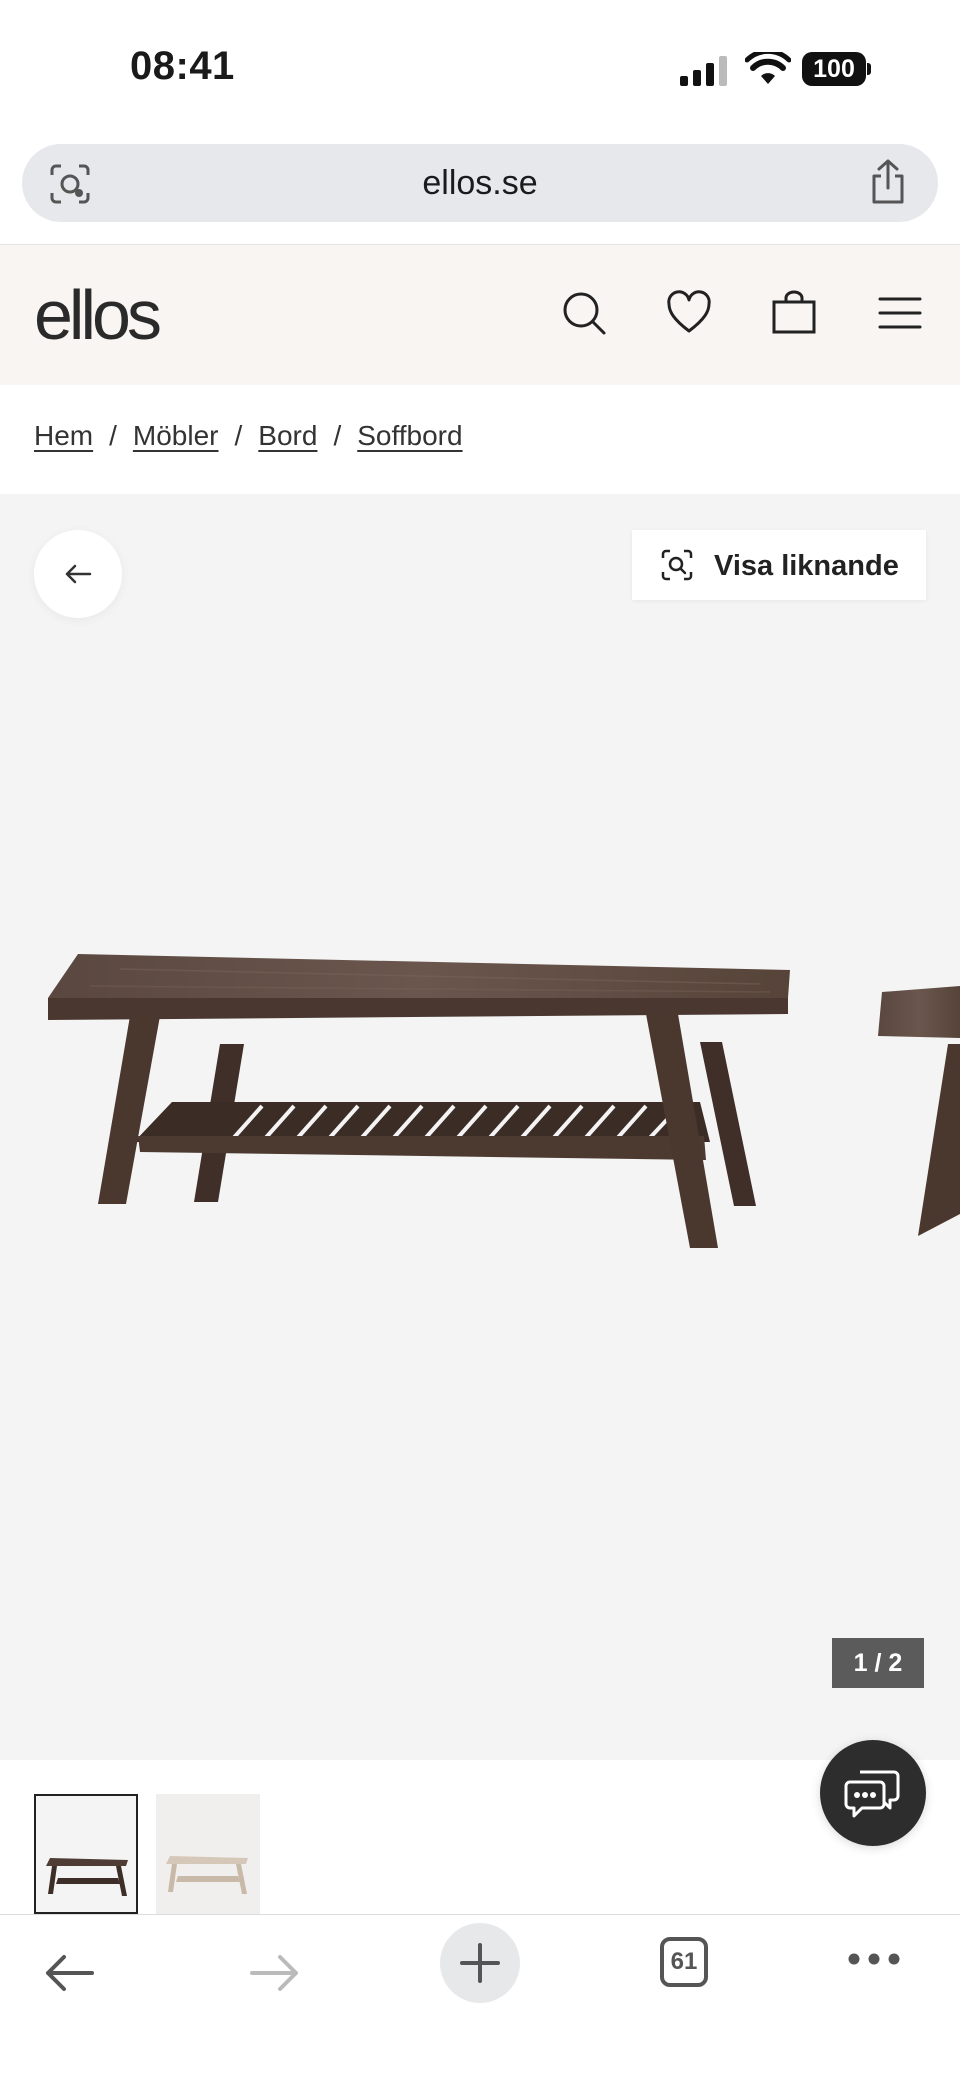 The width and height of the screenshot is (960, 2087). I want to click on url-text: ellos.se, so click(480, 183).